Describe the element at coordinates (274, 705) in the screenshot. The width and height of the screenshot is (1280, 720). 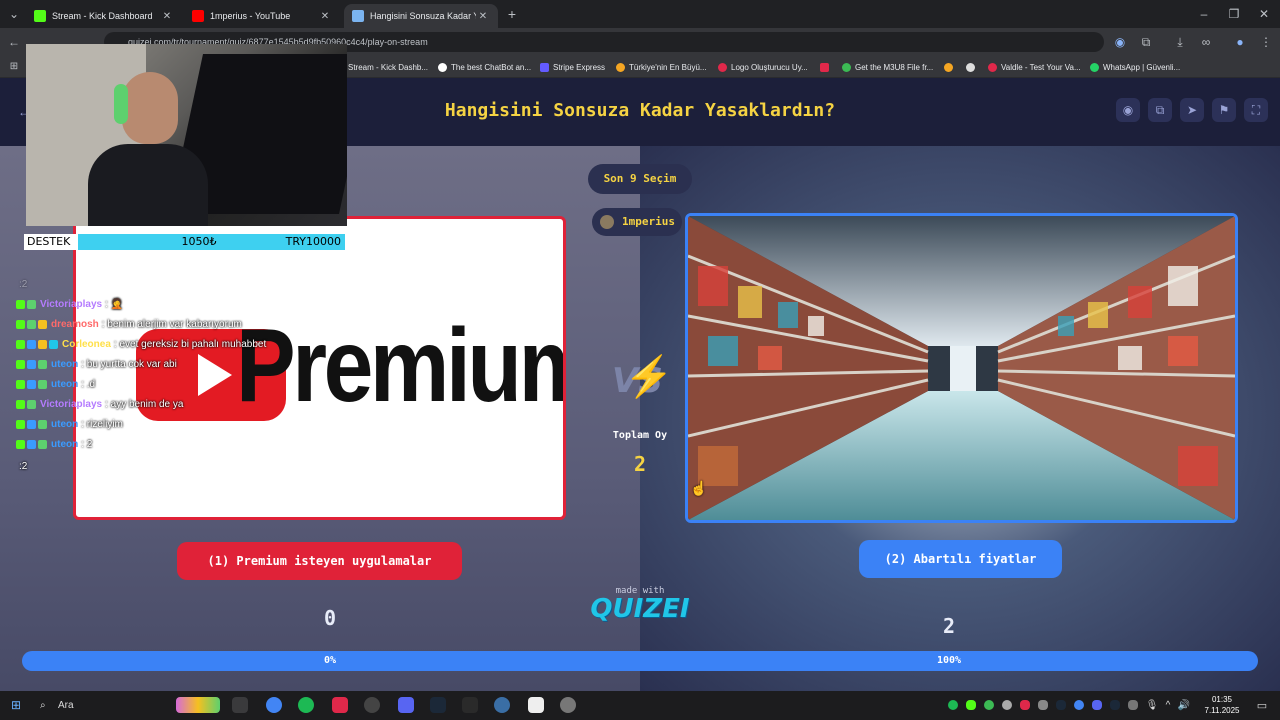
I see `chrome-icon` at that location.